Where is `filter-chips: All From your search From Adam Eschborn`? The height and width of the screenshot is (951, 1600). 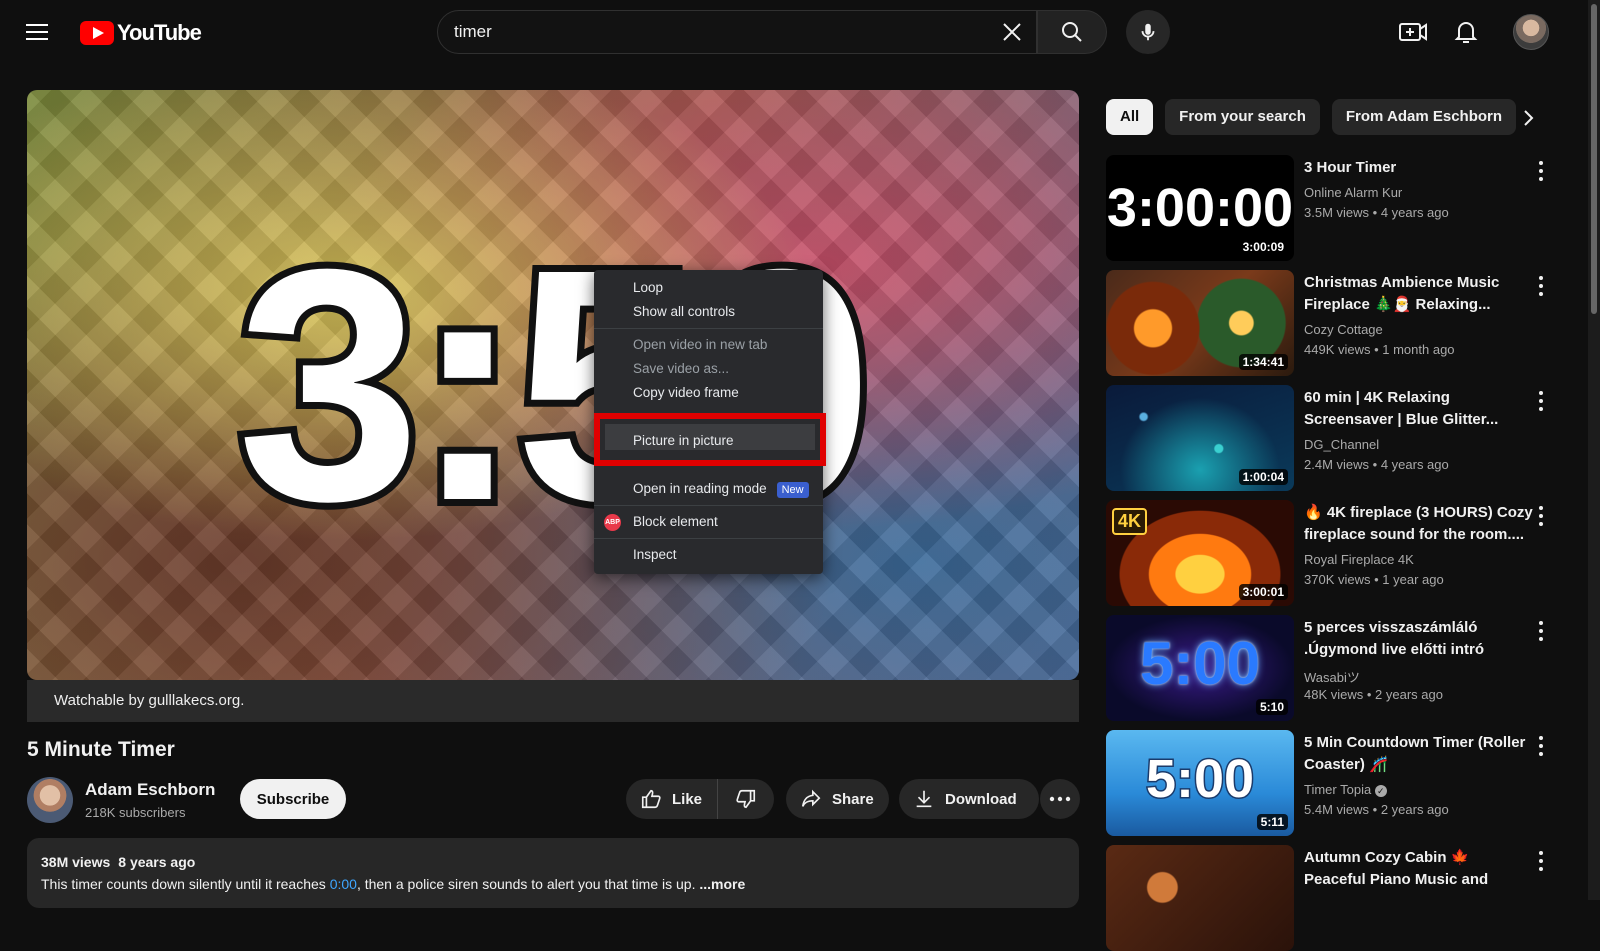 filter-chips: All From your search From Adam Eschborn is located at coordinates (1311, 117).